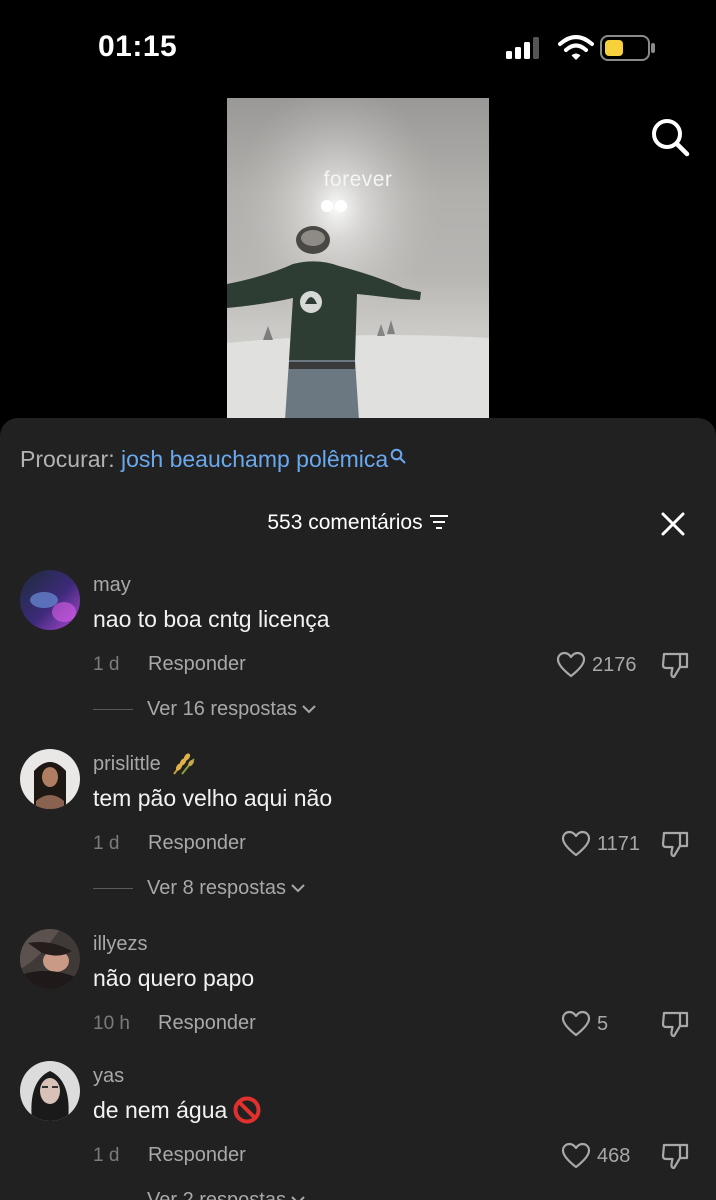 This screenshot has height=1200, width=716. What do you see at coordinates (522, 48) in the screenshot?
I see `cellular-signal-icon` at bounding box center [522, 48].